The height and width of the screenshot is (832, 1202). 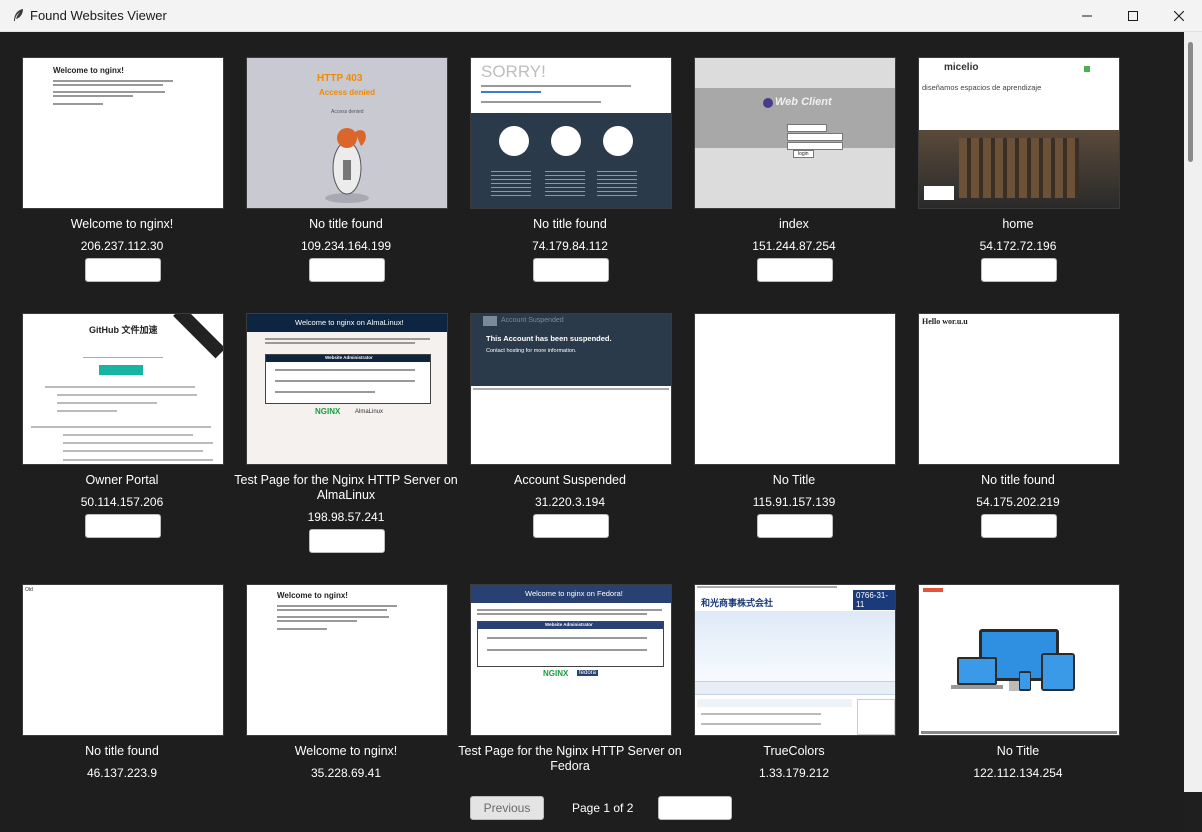 I want to click on vertical-scrollbar, so click(x=1193, y=412).